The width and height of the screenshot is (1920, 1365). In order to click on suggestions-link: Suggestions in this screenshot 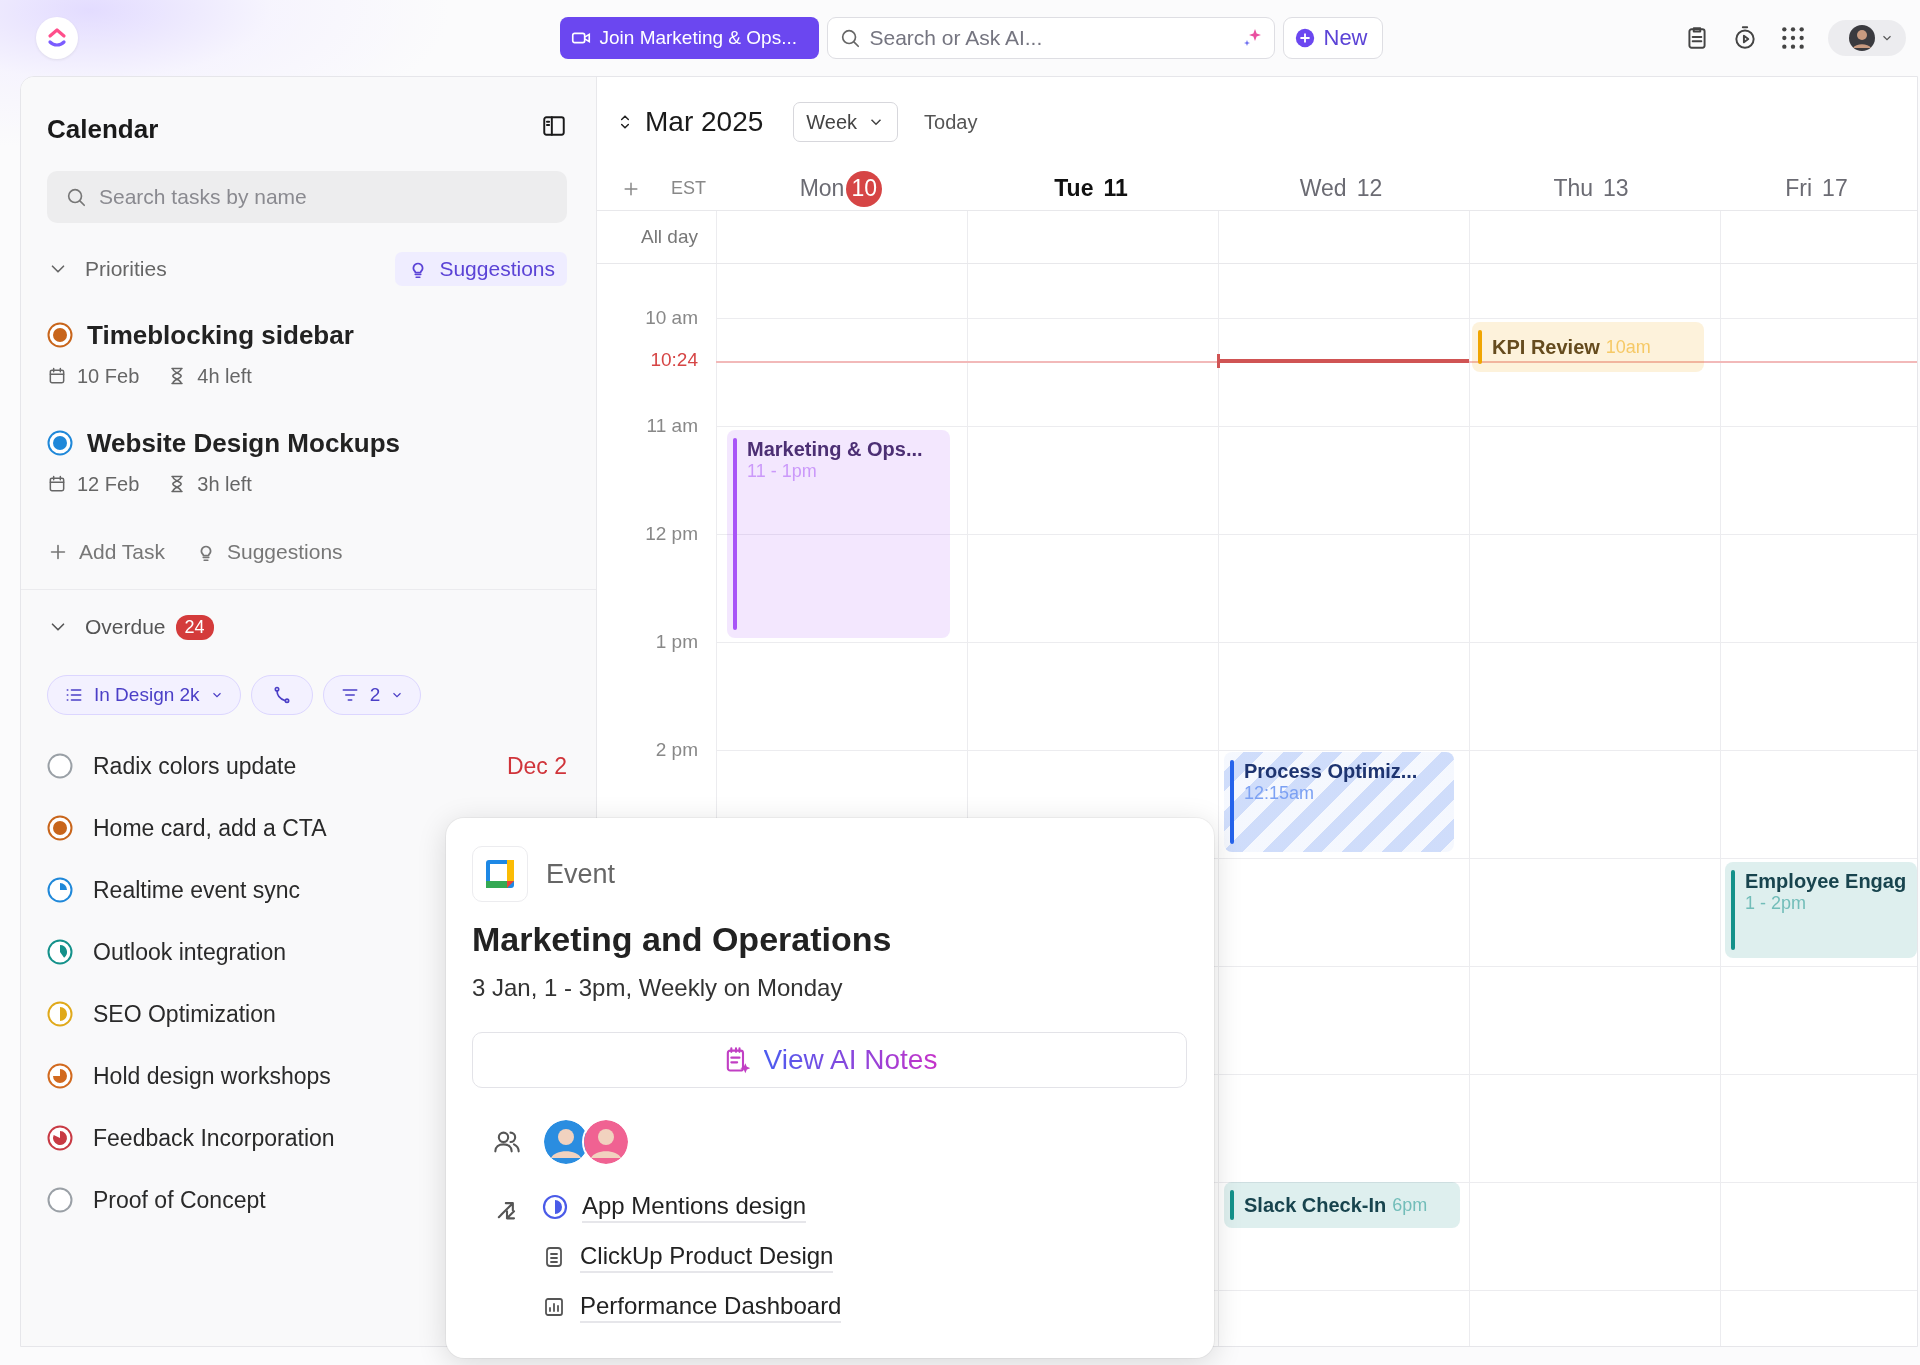, I will do `click(269, 552)`.